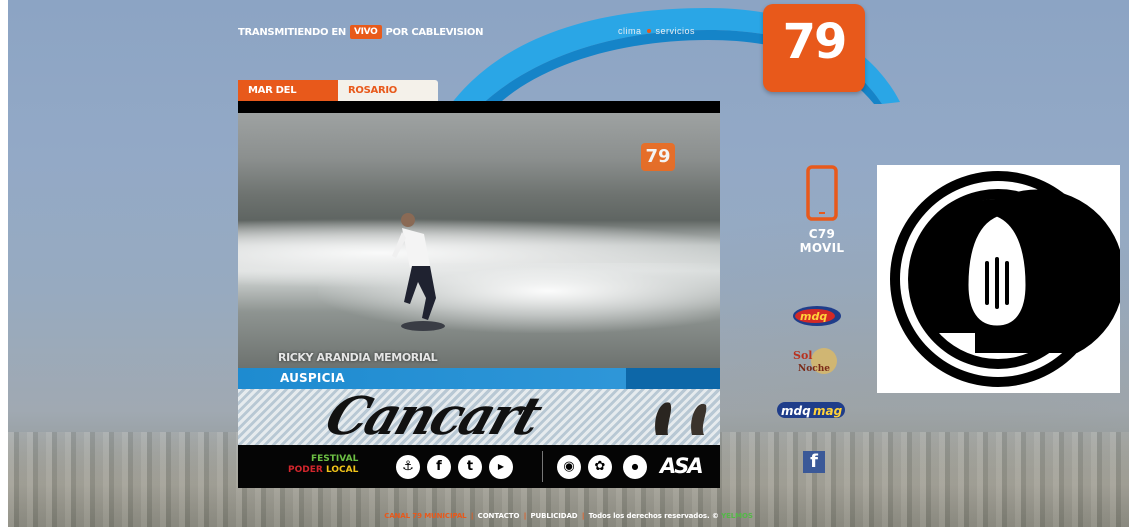  I want to click on sol-de-noche-logo: Sol Noche, so click(817, 361).